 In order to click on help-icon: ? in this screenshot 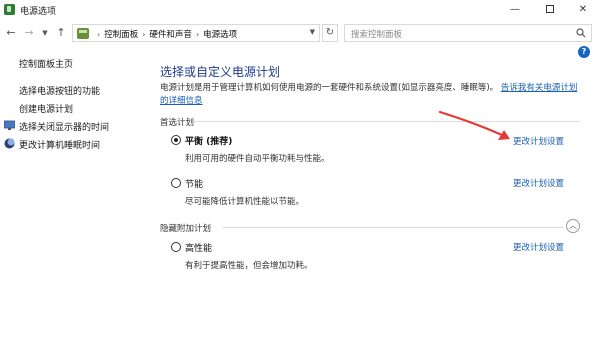, I will do `click(584, 52)`.